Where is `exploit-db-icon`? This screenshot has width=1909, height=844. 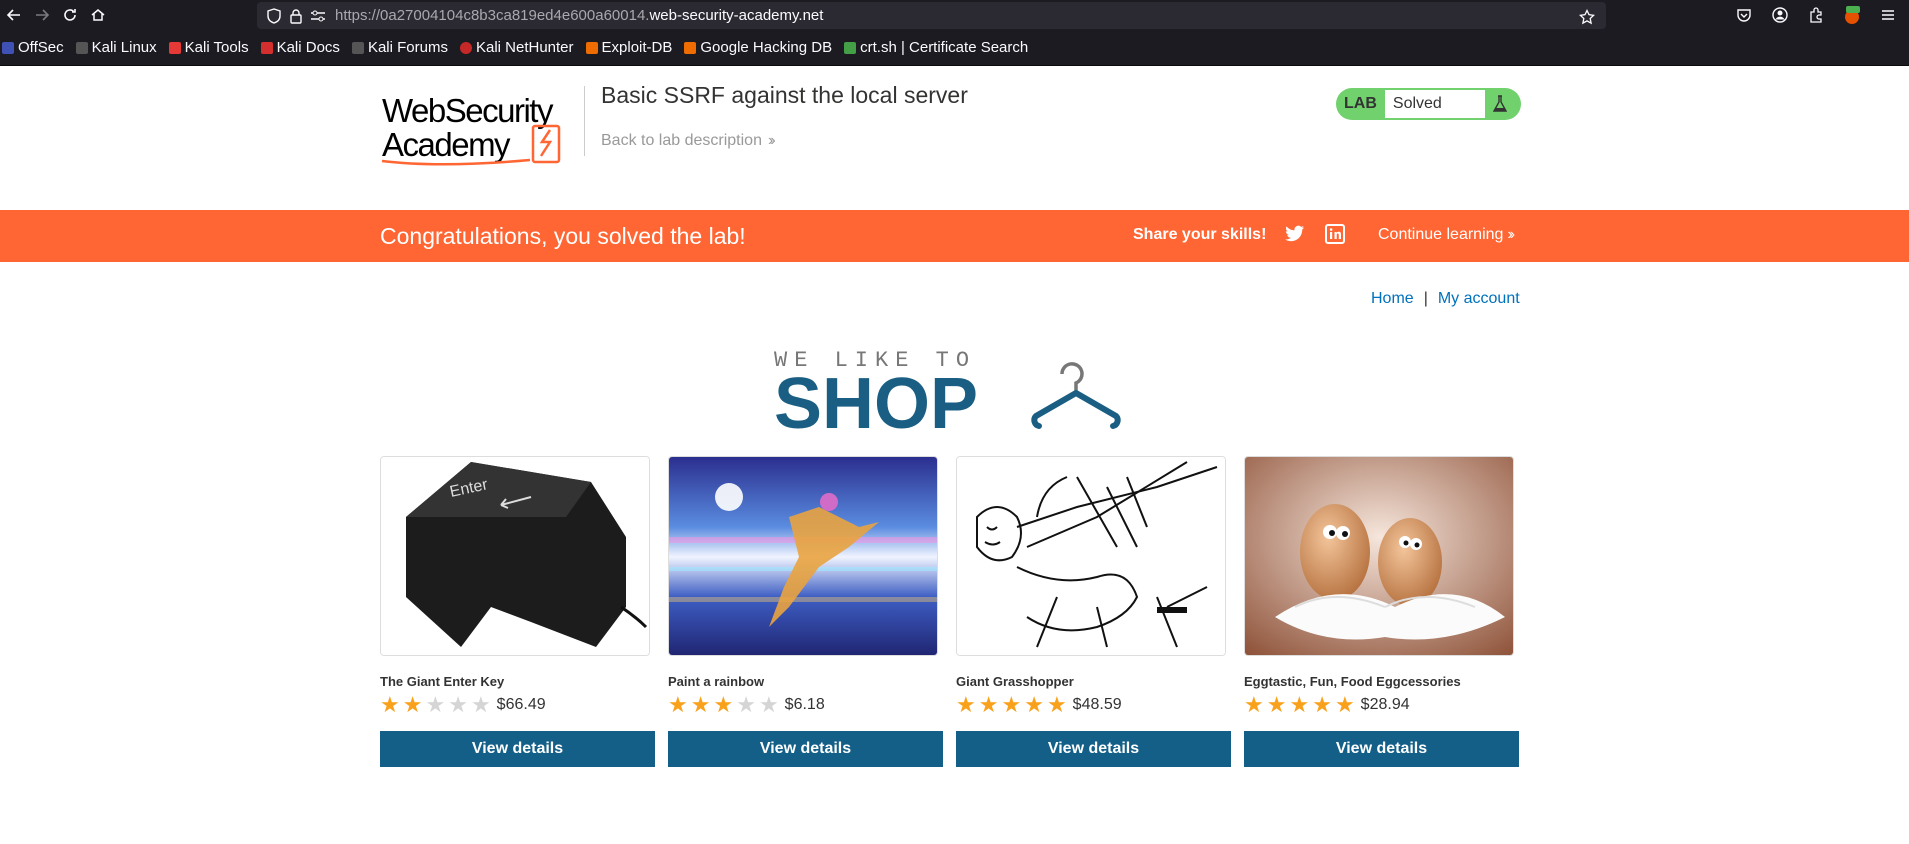 exploit-db-icon is located at coordinates (591, 47).